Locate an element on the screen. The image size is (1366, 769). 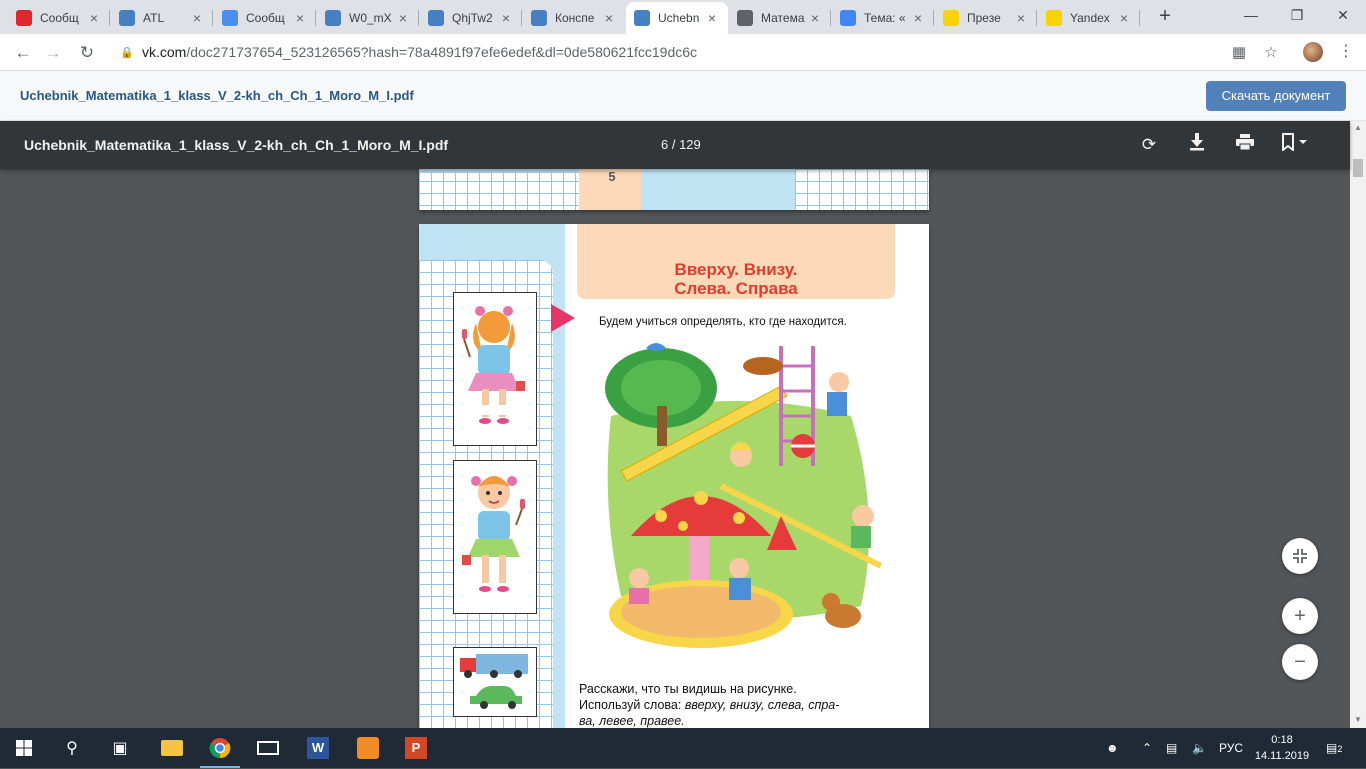
chrome-taskbar-icon is located at coordinates (220, 748).